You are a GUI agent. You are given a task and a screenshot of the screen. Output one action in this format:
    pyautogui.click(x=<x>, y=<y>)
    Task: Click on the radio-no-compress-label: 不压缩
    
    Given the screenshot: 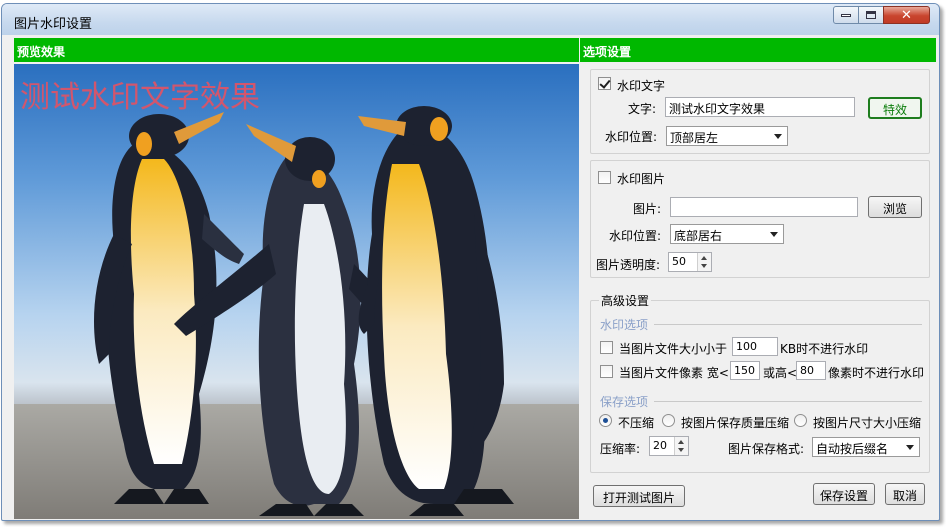 What is the action you would take?
    pyautogui.click(x=636, y=423)
    